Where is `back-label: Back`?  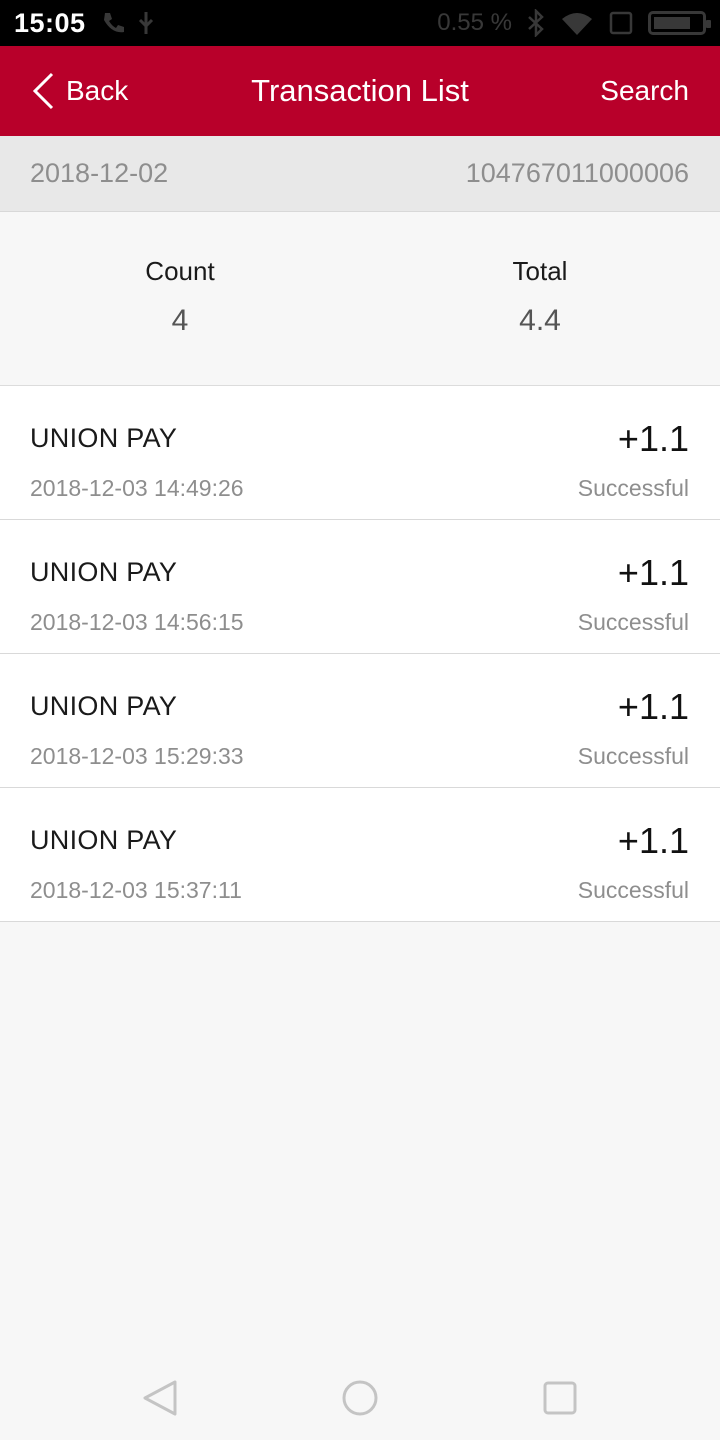 back-label: Back is located at coordinates (97, 90).